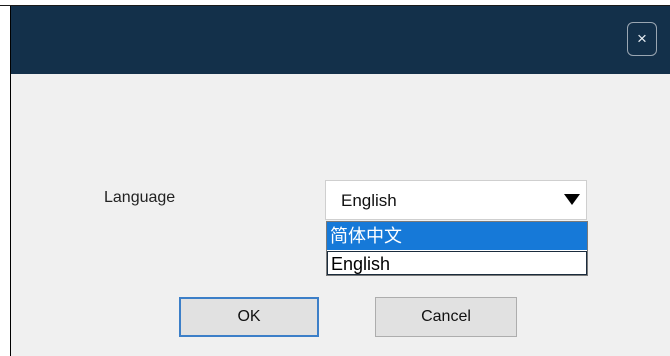 This screenshot has height=356, width=670. Describe the element at coordinates (249, 317) in the screenshot. I see `ok-button: OK` at that location.